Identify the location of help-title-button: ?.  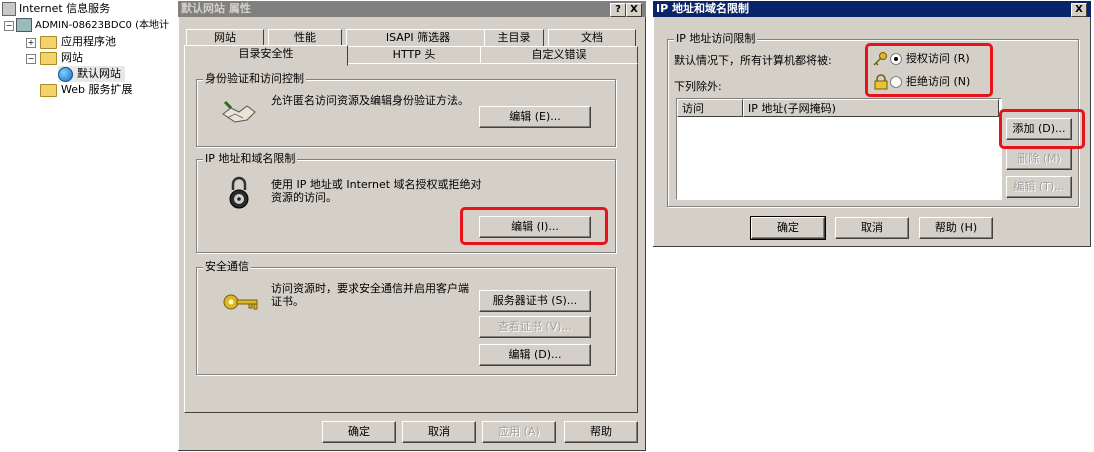
(618, 10).